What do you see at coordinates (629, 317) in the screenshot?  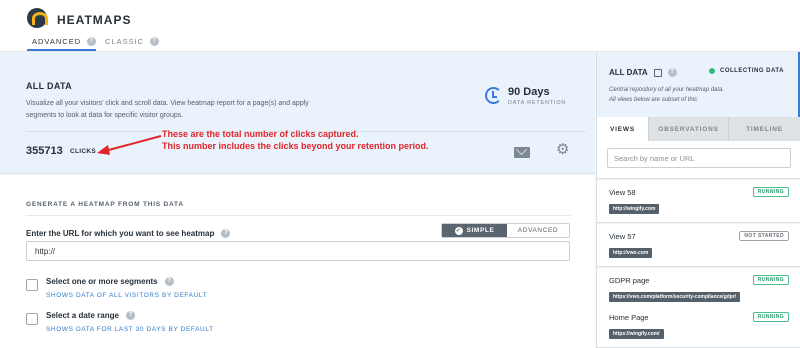 I see `view-name: Home Page` at bounding box center [629, 317].